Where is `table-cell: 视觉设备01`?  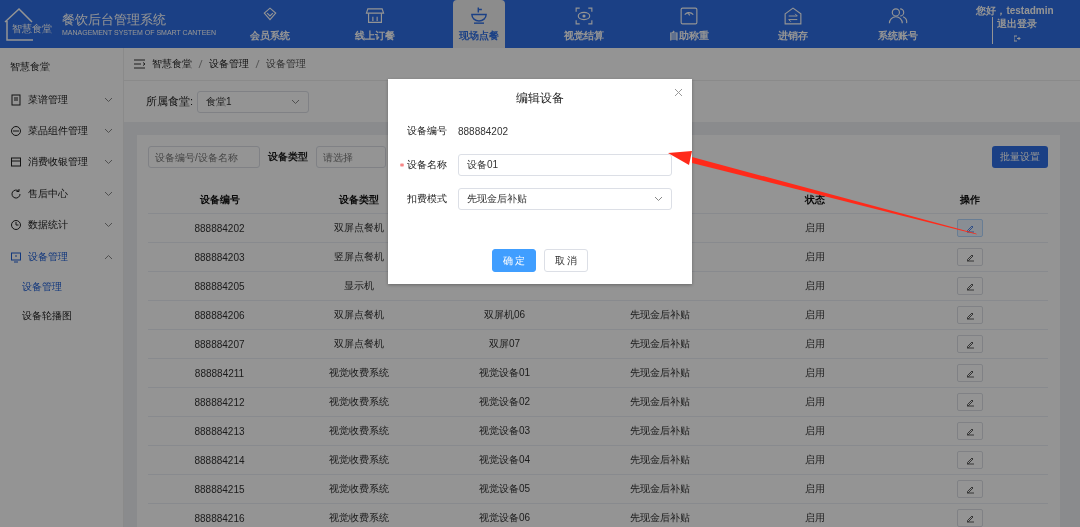 table-cell: 视觉设备01 is located at coordinates (505, 373).